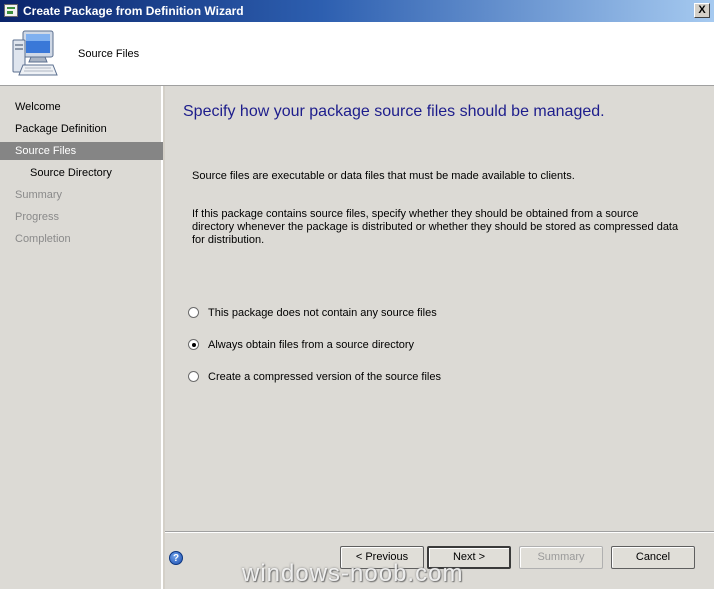 This screenshot has height=589, width=714. What do you see at coordinates (353, 573) in the screenshot?
I see `watermark-text: windows-noob.com` at bounding box center [353, 573].